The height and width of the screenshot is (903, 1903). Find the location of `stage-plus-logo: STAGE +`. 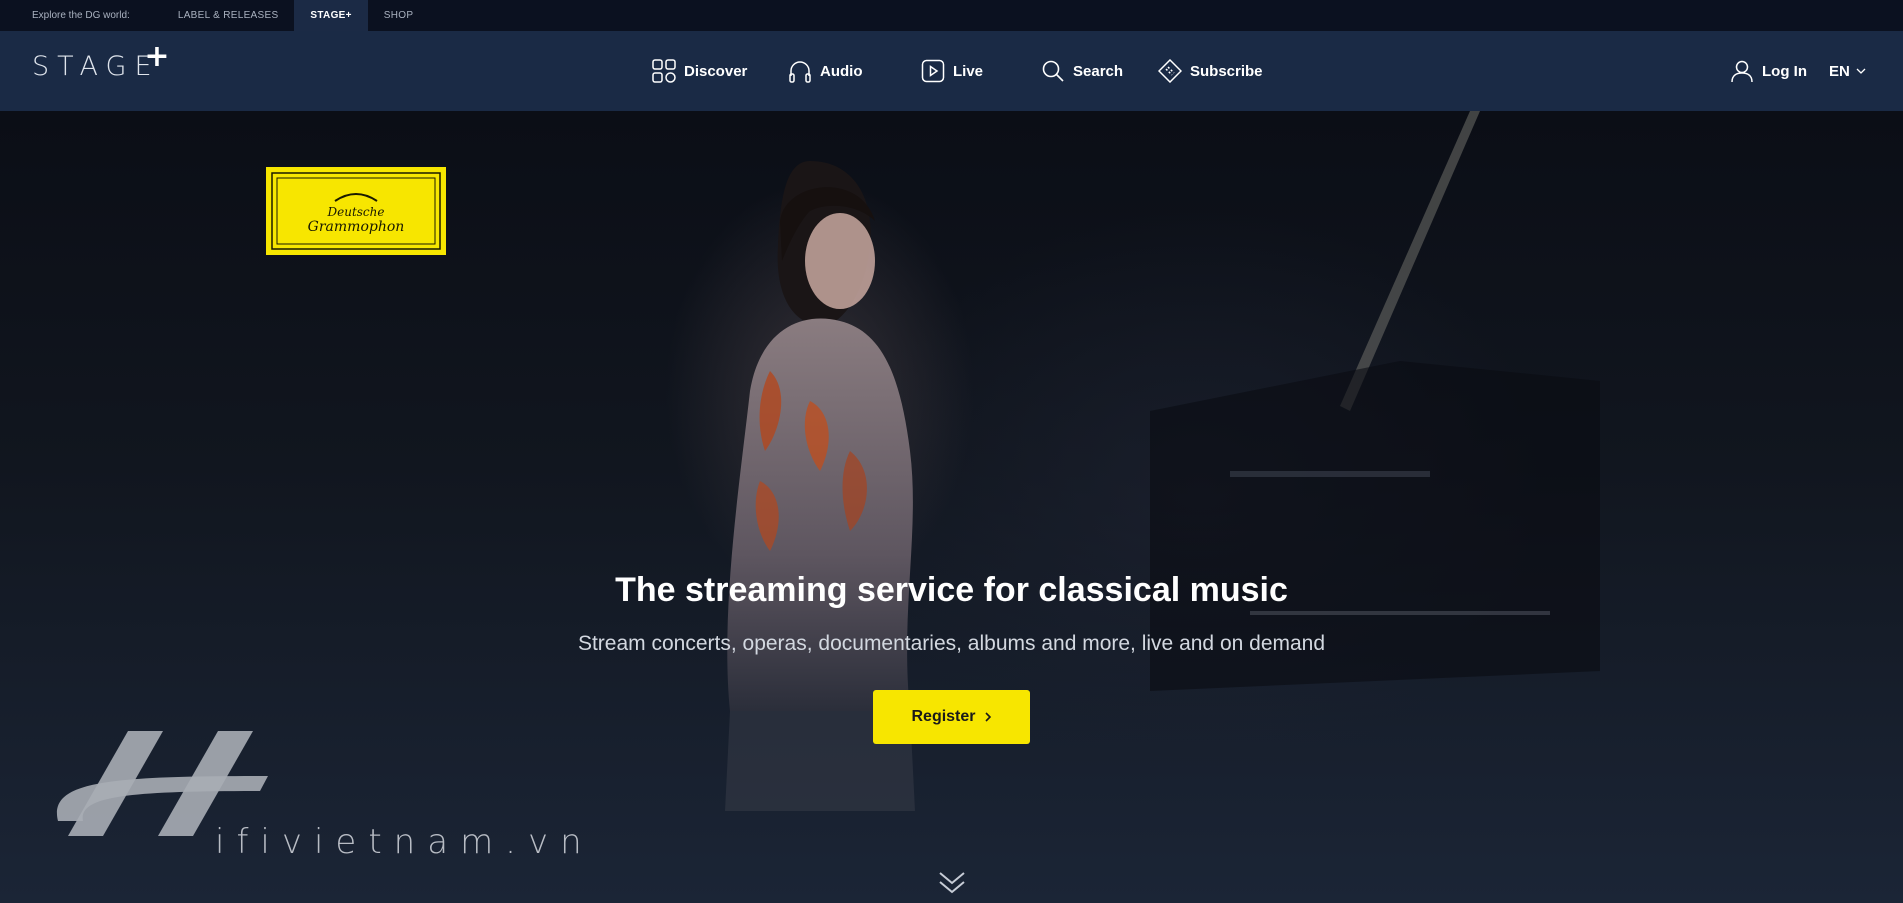

stage-plus-logo: STAGE + is located at coordinates (101, 60).